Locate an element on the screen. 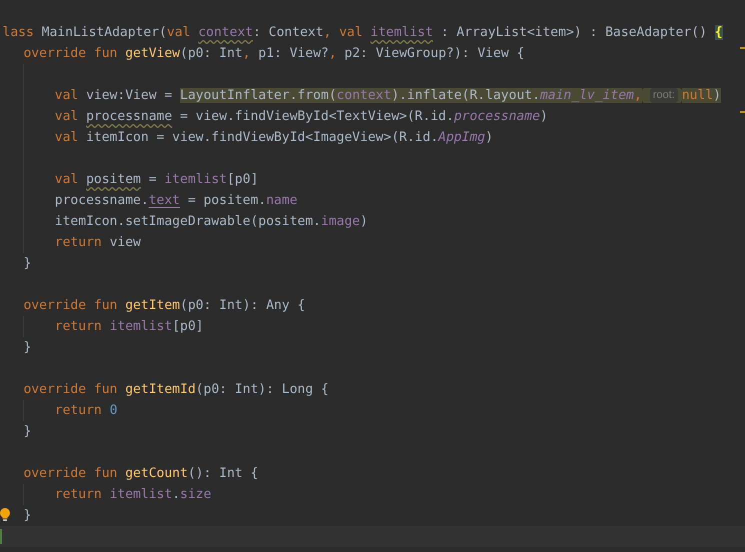 The height and width of the screenshot is (552, 745). code-line: override fun getItemId(p0: Int): Long { is located at coordinates (176, 389).